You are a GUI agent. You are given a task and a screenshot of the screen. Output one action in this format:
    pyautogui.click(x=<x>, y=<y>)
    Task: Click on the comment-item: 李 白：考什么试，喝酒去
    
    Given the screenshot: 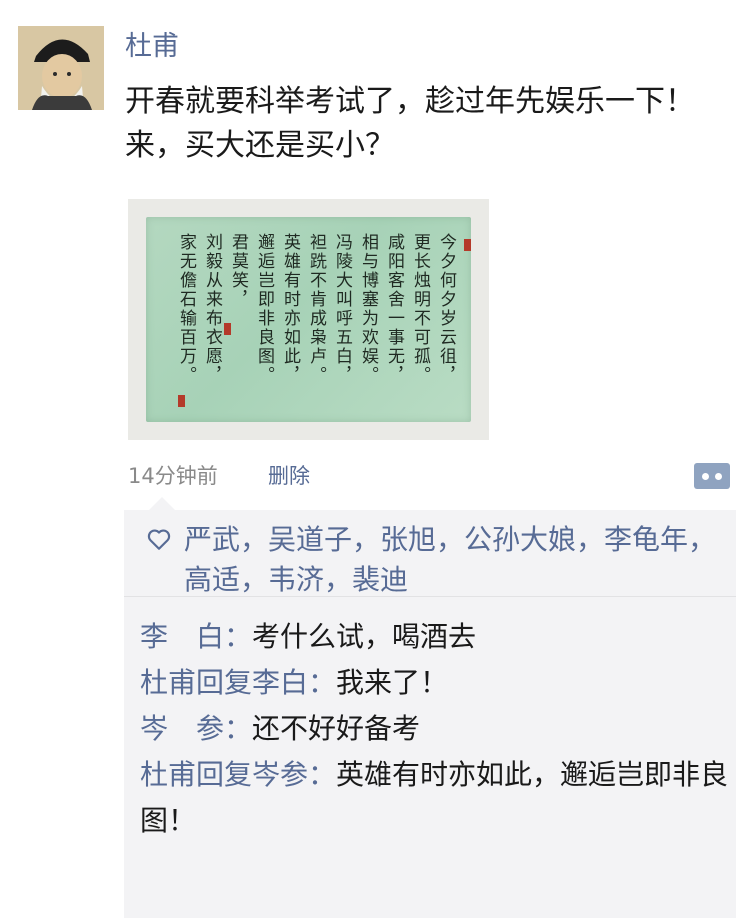 What is the action you would take?
    pyautogui.click(x=436, y=637)
    